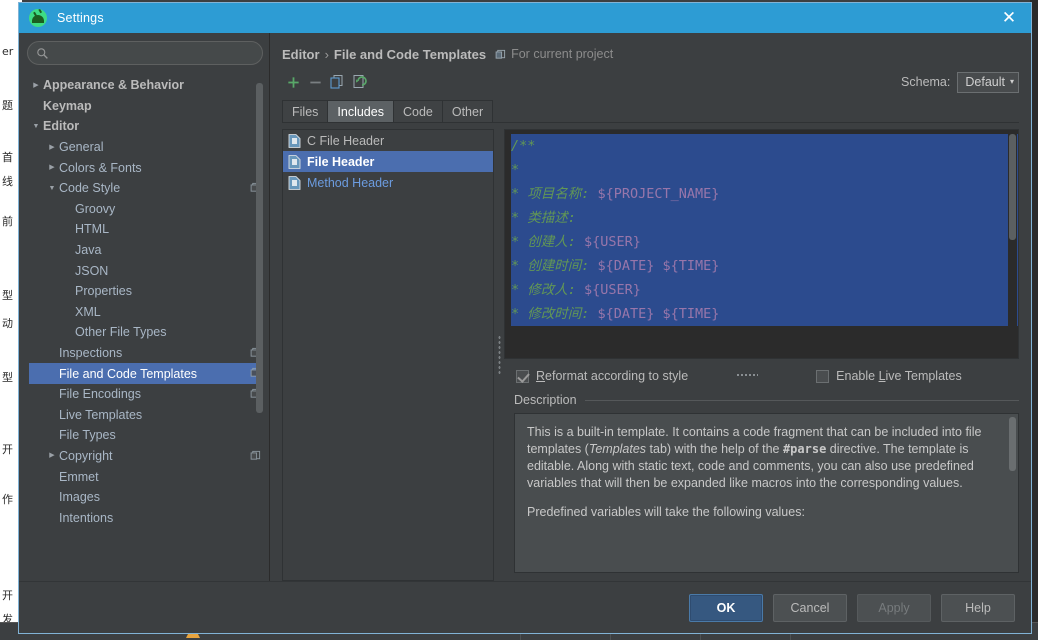 Image resolution: width=1038 pixels, height=640 pixels. Describe the element at coordinates (154, 53) in the screenshot. I see `search-input` at that location.